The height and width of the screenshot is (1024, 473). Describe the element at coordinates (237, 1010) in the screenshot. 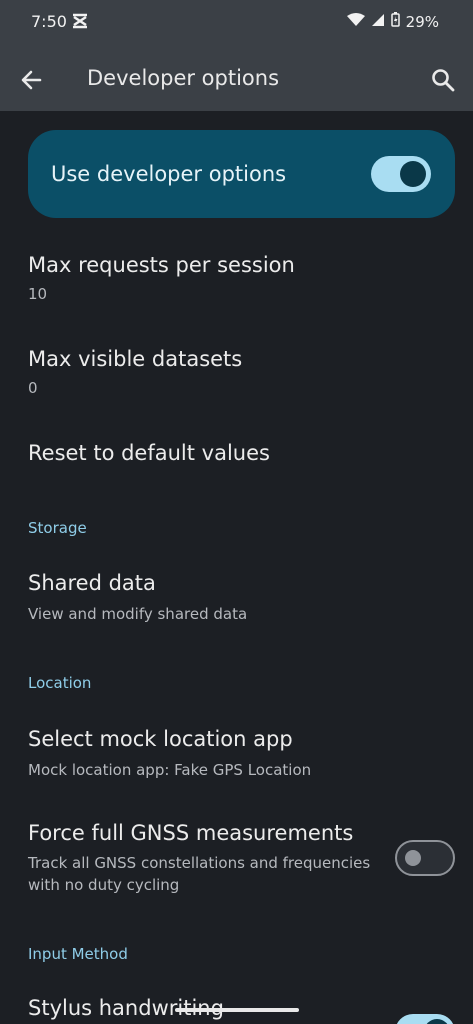

I see `home-indicator` at that location.